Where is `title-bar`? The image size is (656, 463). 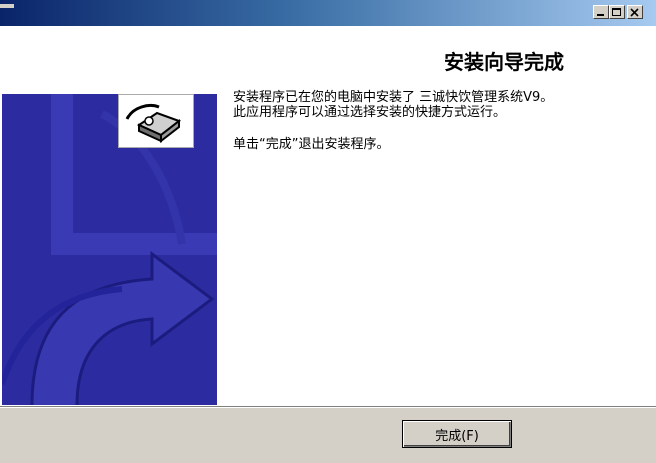 title-bar is located at coordinates (328, 13).